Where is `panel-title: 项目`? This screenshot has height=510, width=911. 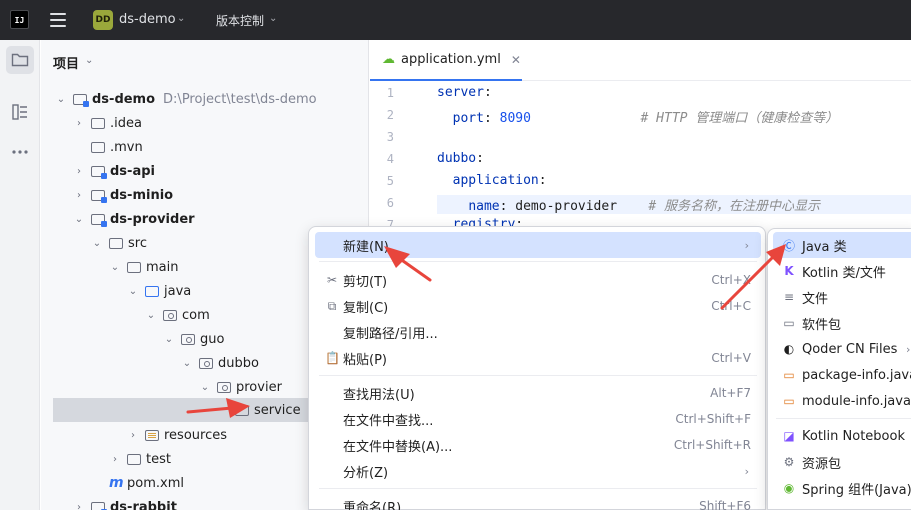 panel-title: 项目 is located at coordinates (66, 62).